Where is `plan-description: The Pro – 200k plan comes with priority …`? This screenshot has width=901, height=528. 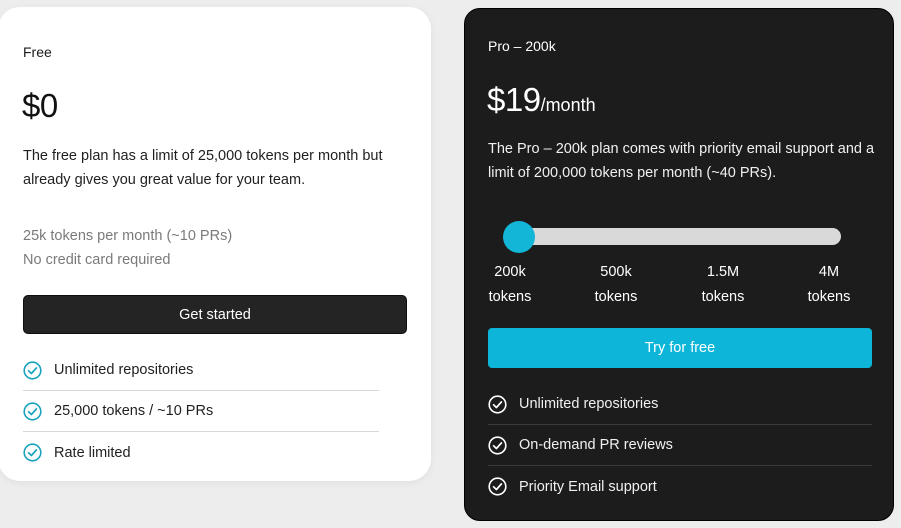 plan-description: The Pro – 200k plan comes with priority … is located at coordinates (681, 161).